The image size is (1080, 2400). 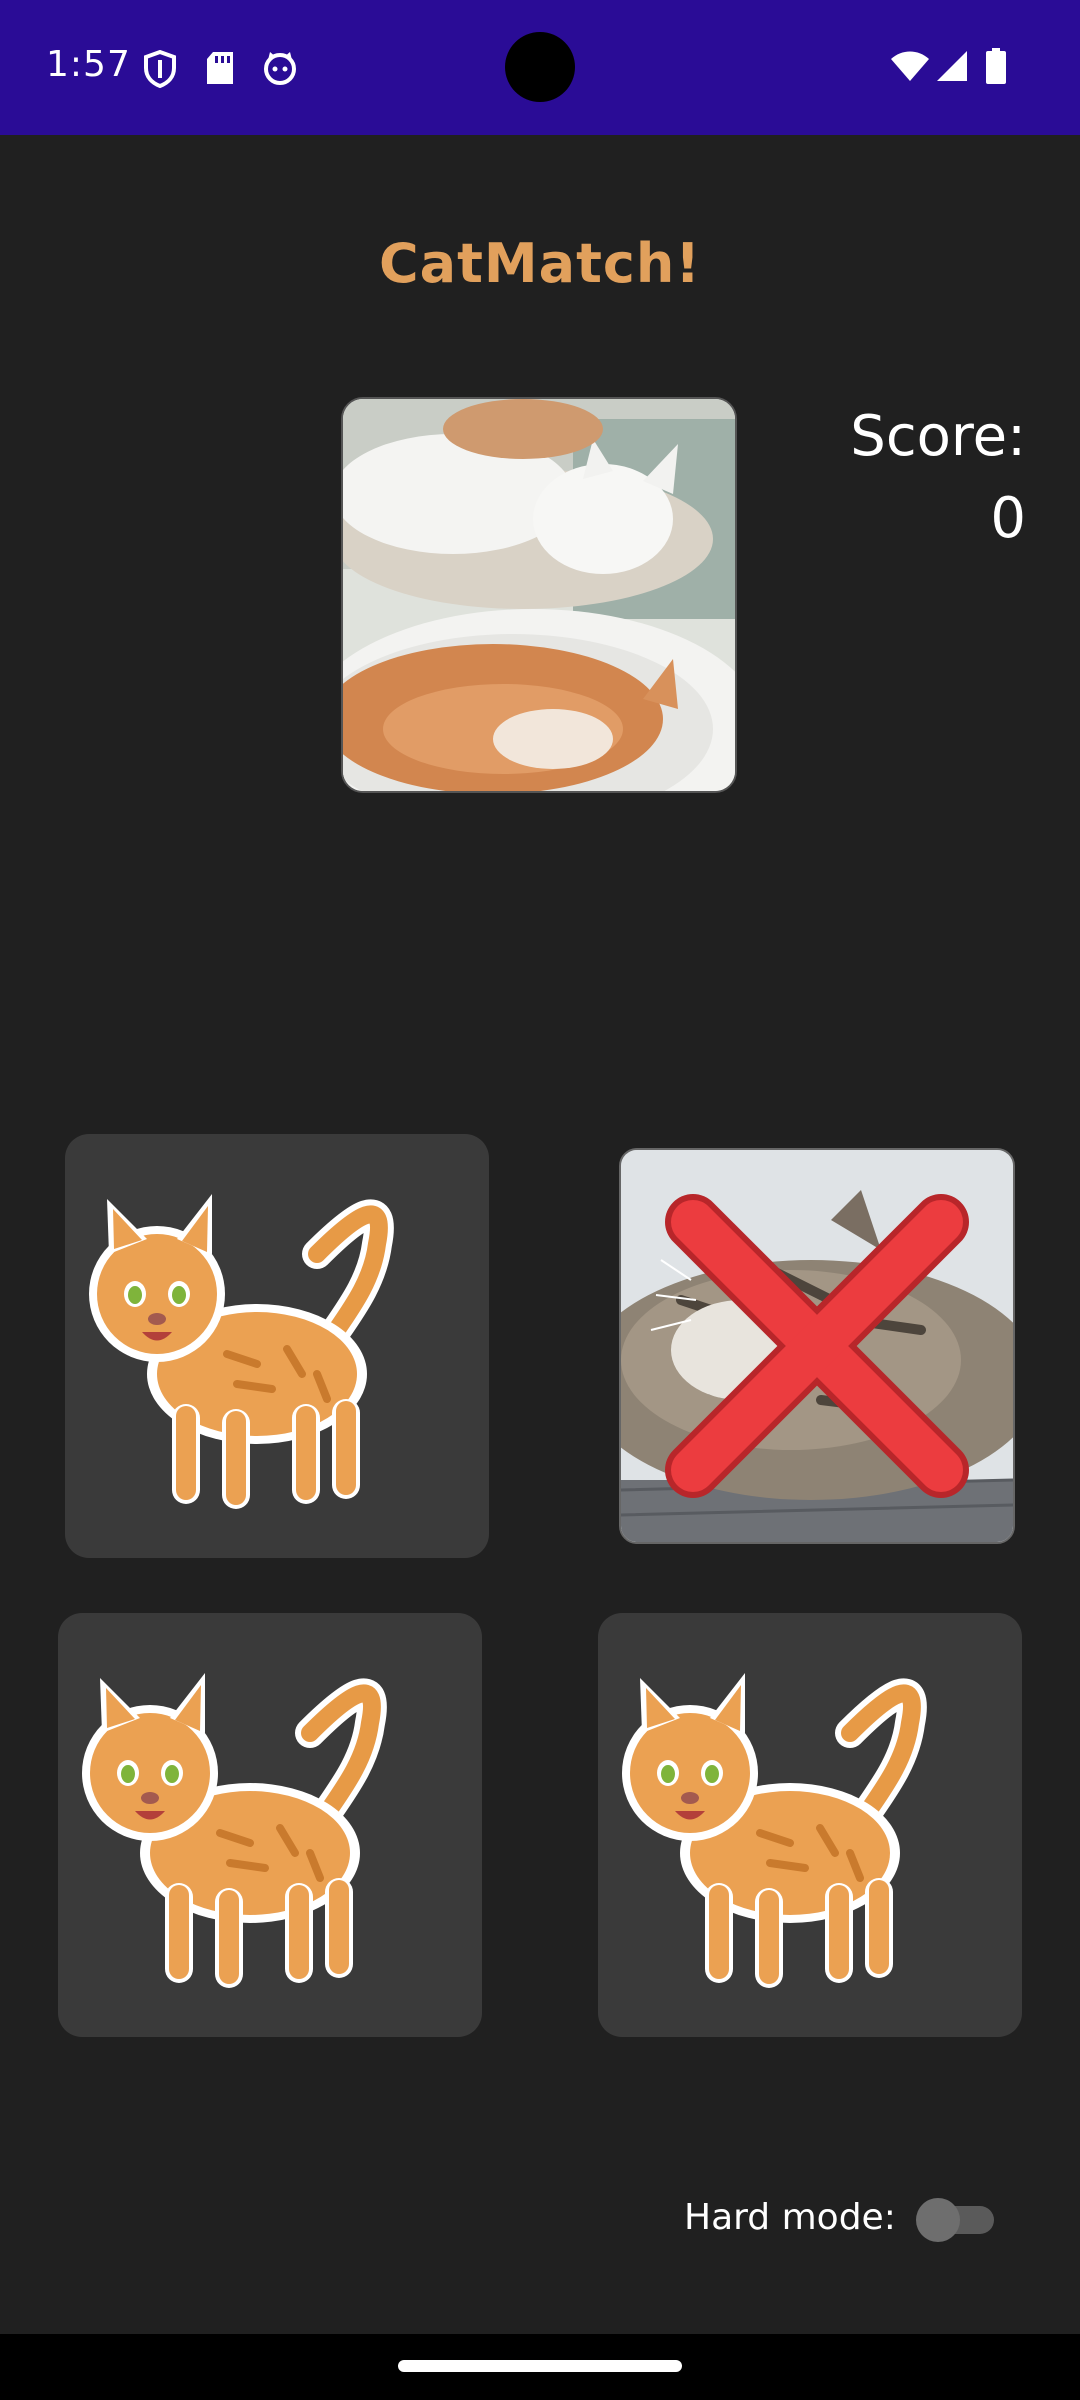 I want to click on front-camera, so click(x=540, y=67).